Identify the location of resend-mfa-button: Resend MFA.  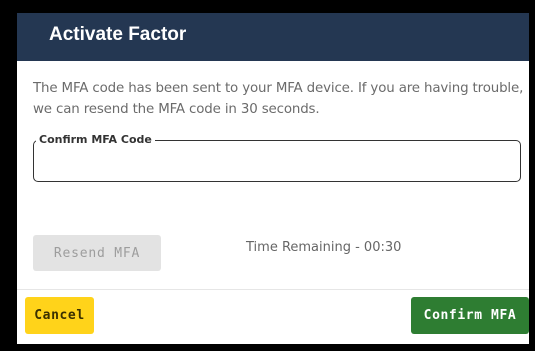
(97, 253).